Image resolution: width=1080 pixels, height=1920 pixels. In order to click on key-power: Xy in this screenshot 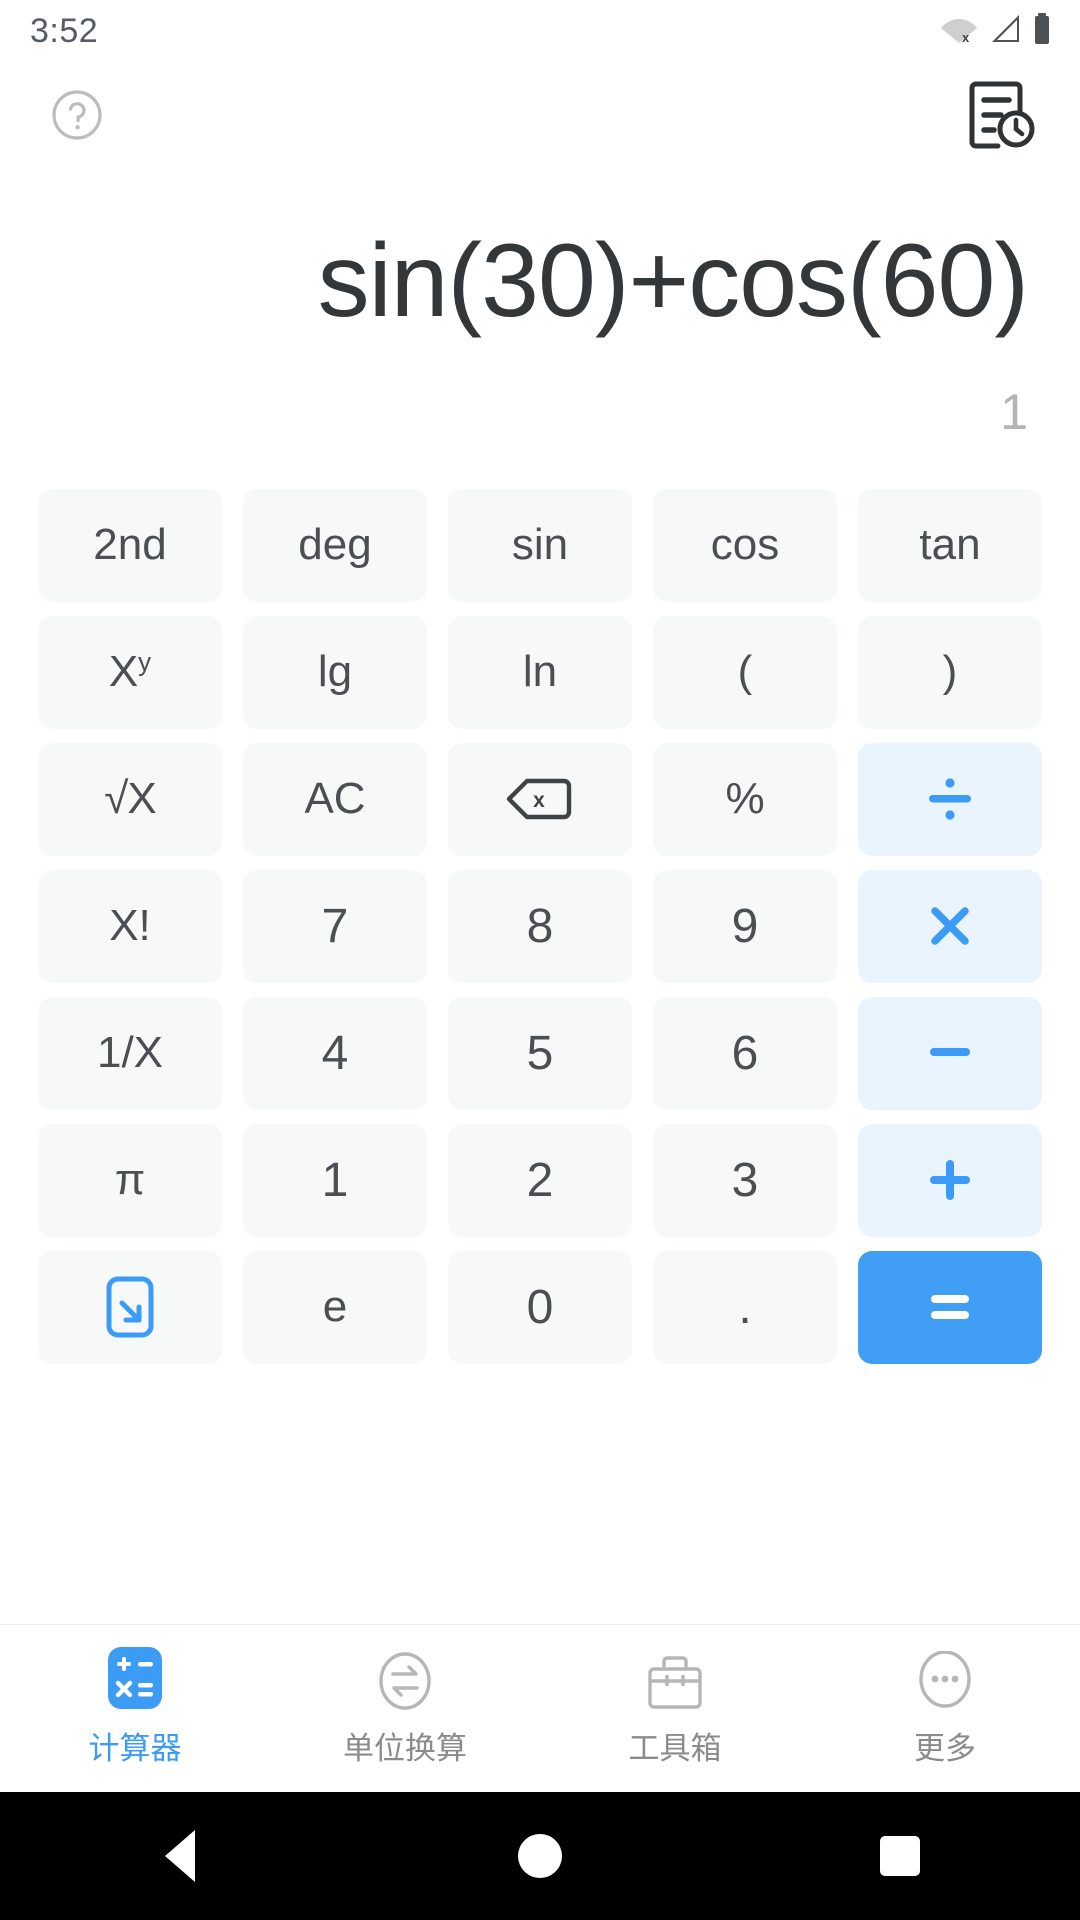, I will do `click(130, 672)`.